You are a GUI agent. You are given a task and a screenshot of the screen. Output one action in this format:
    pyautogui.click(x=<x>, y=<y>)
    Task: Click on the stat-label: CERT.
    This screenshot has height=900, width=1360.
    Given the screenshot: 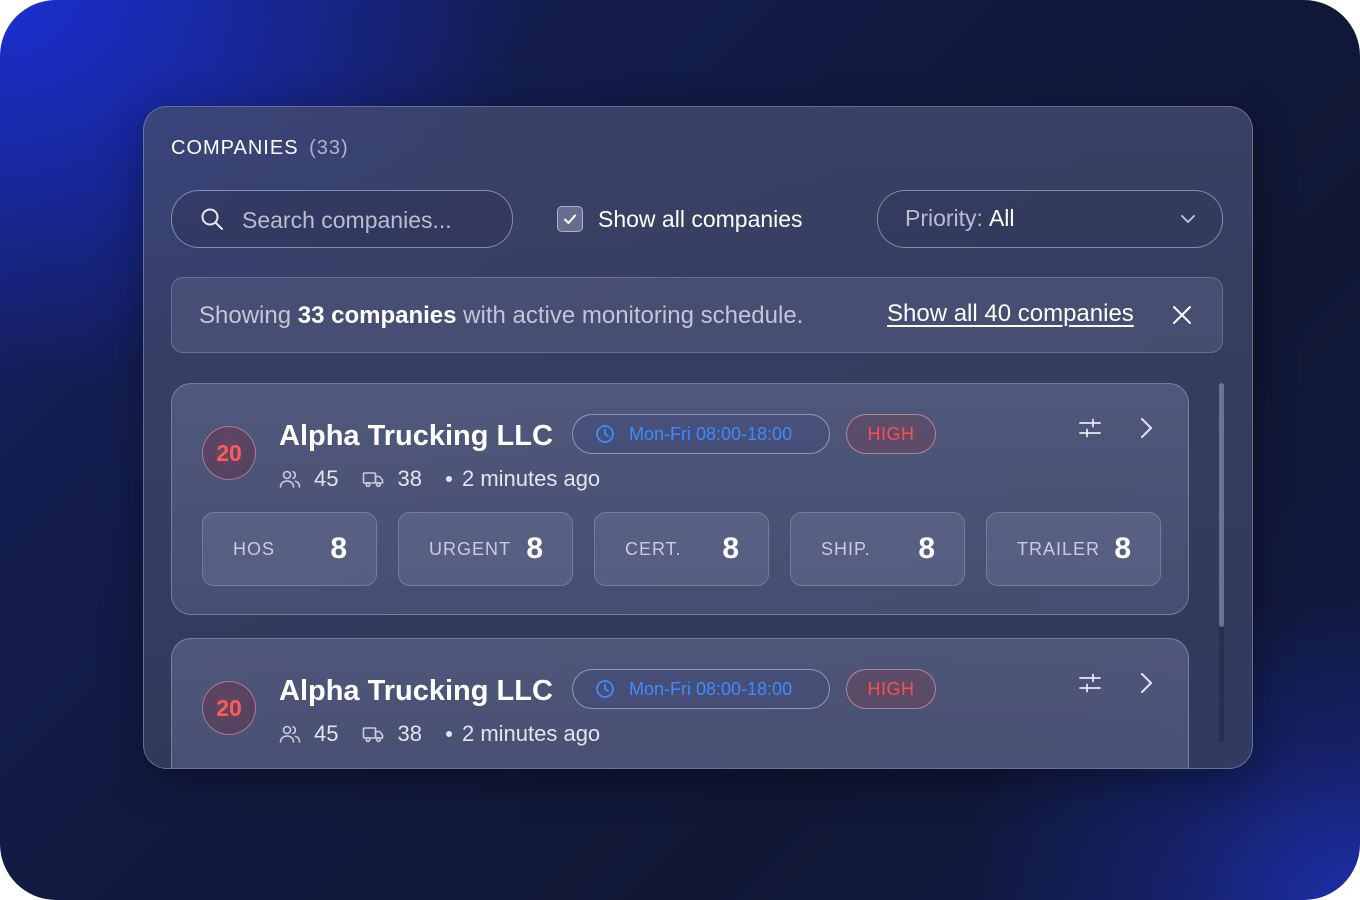 What is the action you would take?
    pyautogui.click(x=653, y=549)
    